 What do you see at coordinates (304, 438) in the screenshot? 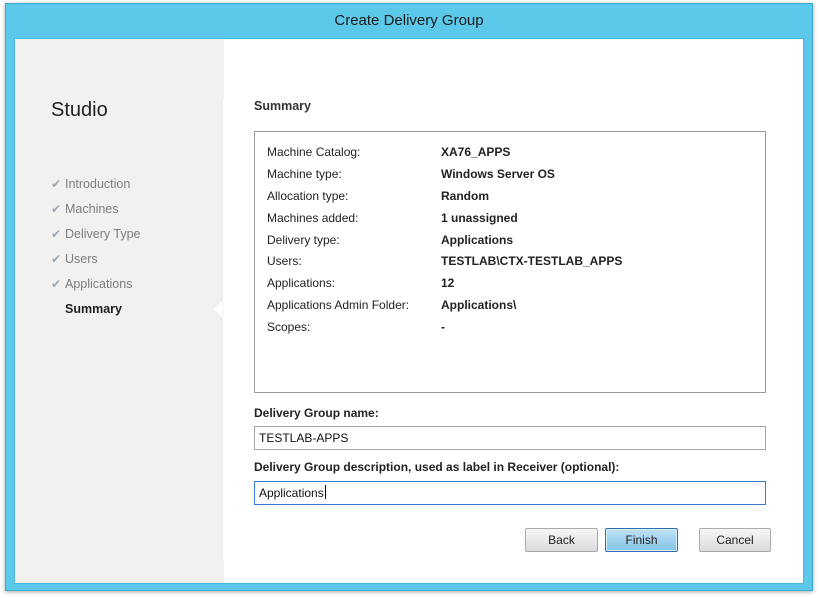
I see `group-name-value: TESTLAB-APPS` at bounding box center [304, 438].